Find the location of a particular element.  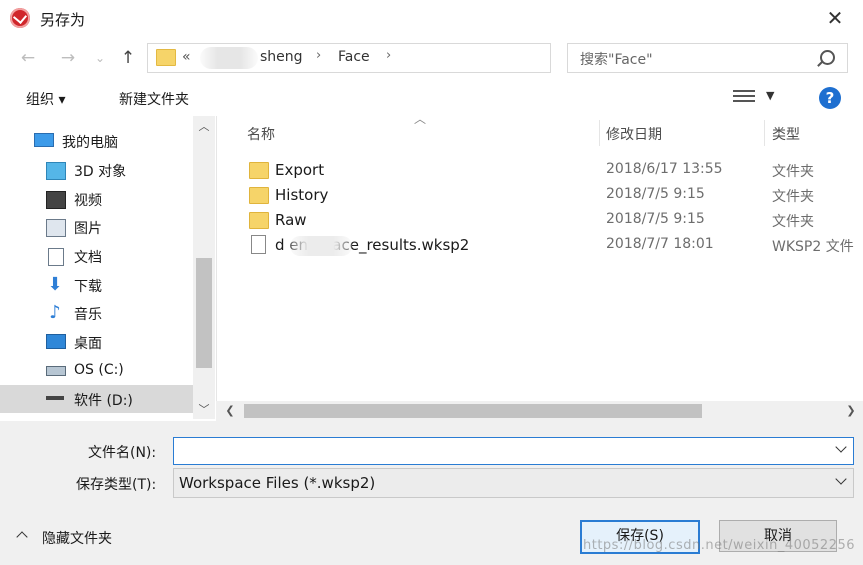

horizontal-scroll-thumb is located at coordinates (473, 411).